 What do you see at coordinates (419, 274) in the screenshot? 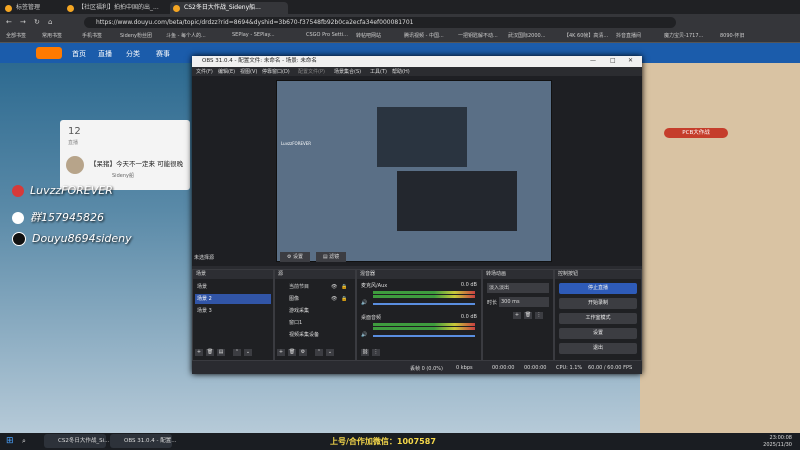
I see `dock-title: 混音器` at bounding box center [419, 274].